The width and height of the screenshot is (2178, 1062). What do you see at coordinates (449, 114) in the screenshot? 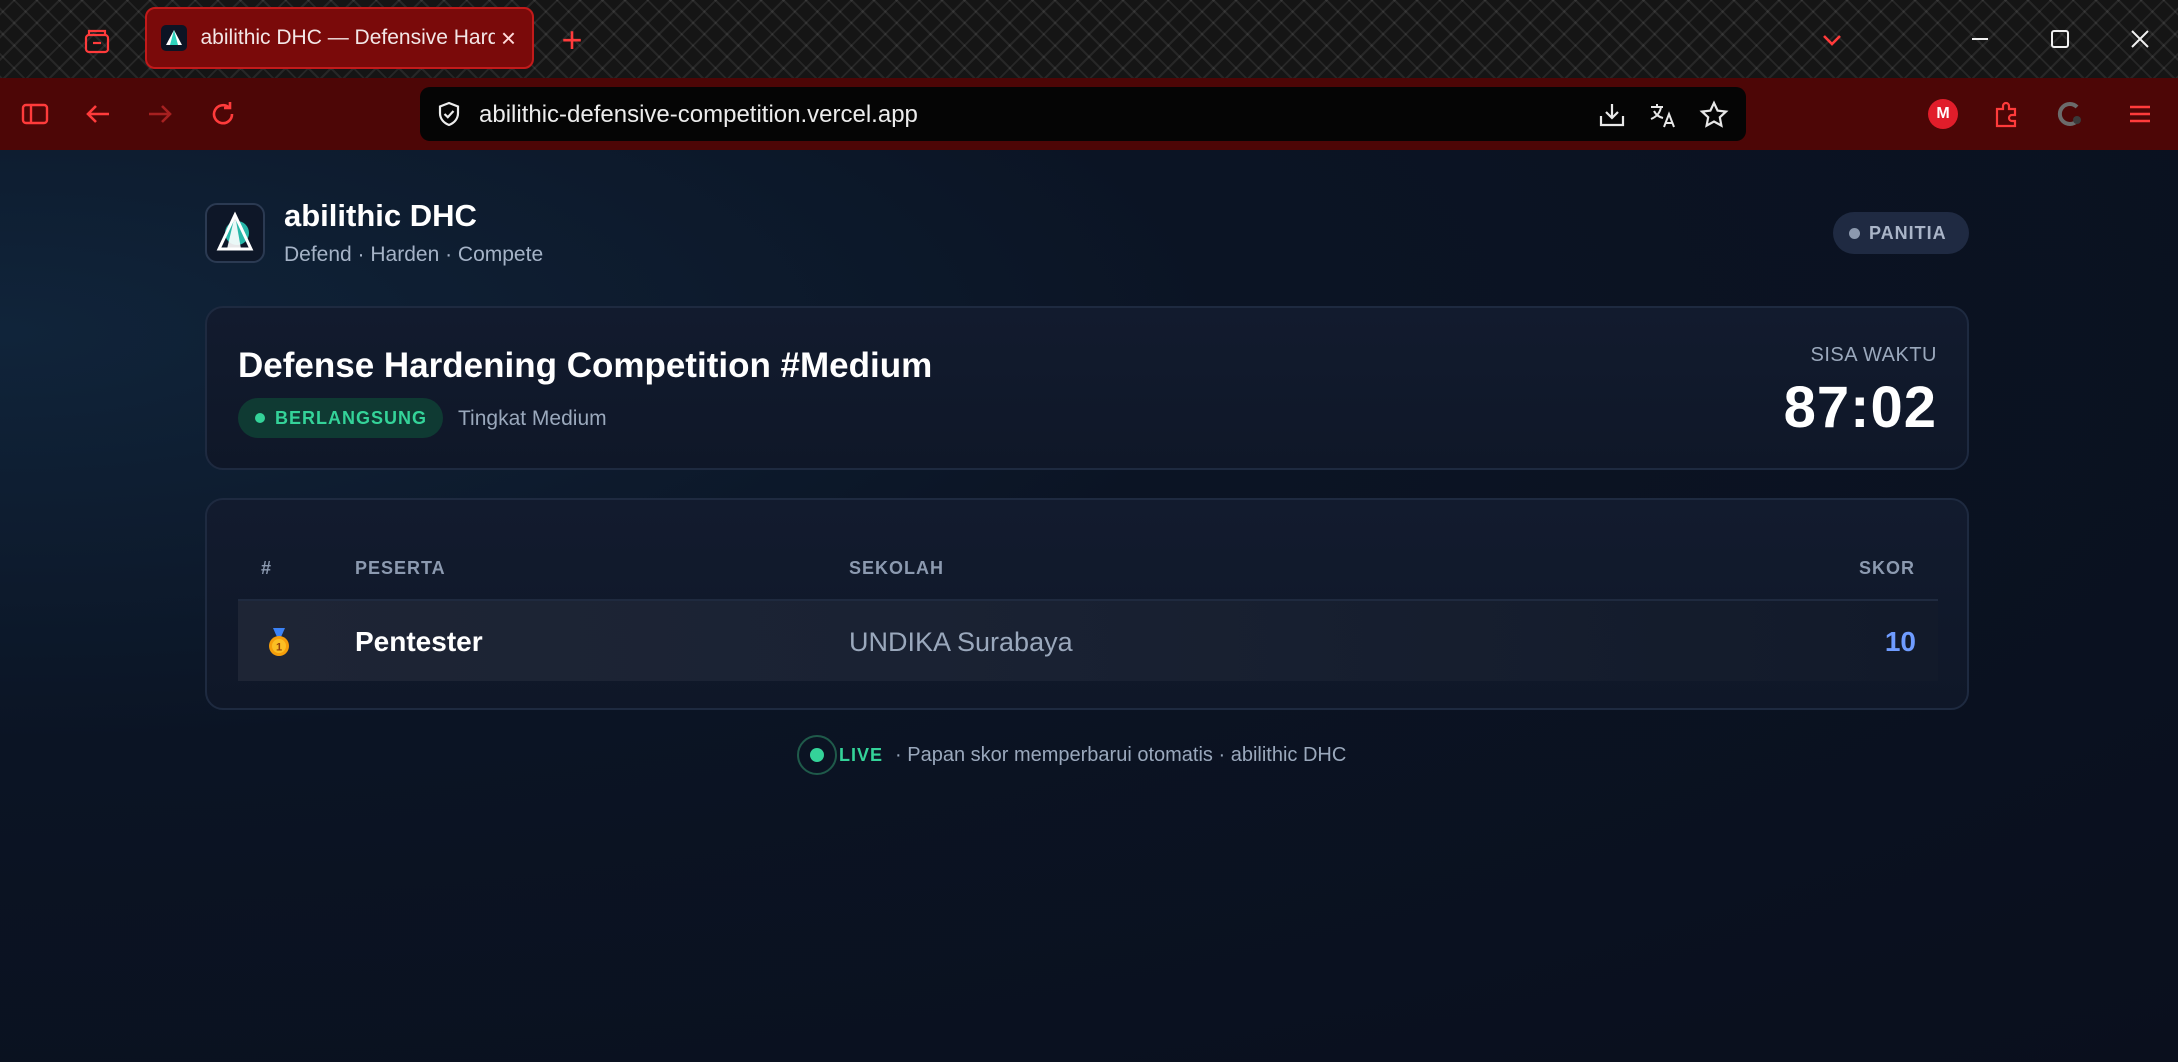
I see `shield-icon` at bounding box center [449, 114].